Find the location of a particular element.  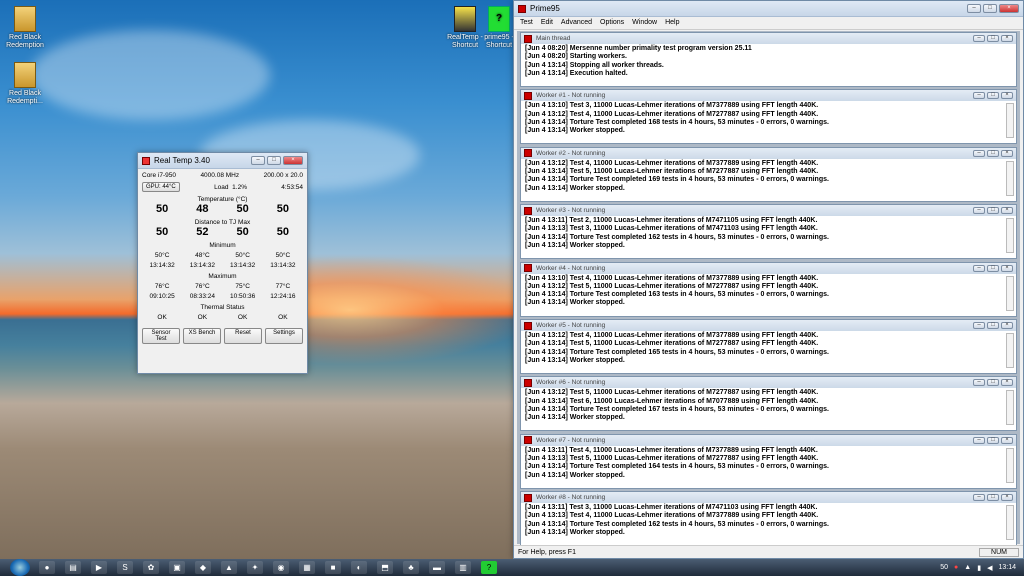

pane-titlebar: Worker #2 - Not running – □ × is located at coordinates (768, 153).